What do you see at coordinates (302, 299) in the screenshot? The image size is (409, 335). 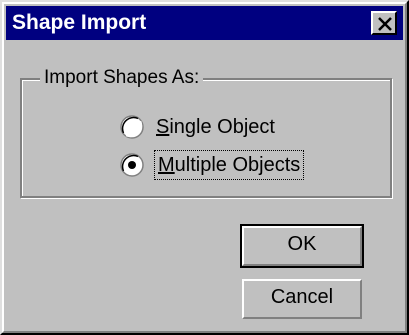 I see `cancel-button: Cancel` at bounding box center [302, 299].